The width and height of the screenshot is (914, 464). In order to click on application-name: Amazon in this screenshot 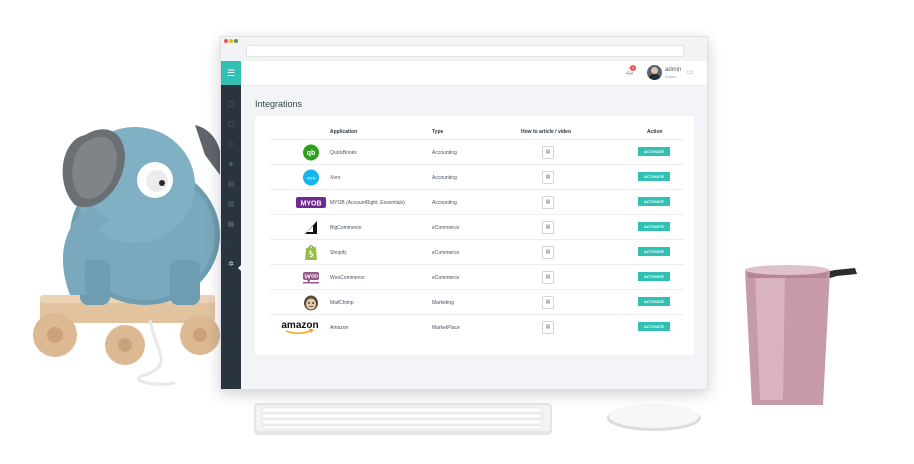, I will do `click(339, 328)`.